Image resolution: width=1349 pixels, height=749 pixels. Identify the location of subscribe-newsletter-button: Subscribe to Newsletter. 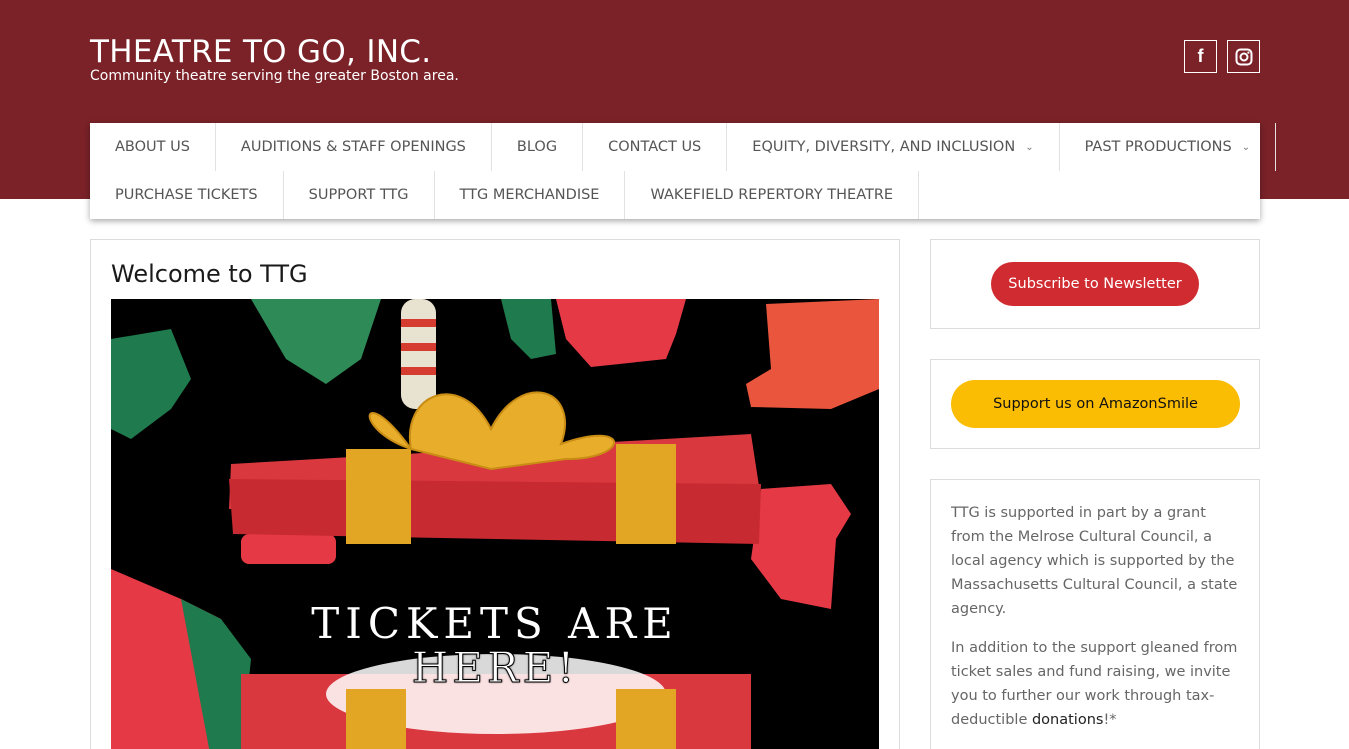
(1095, 284).